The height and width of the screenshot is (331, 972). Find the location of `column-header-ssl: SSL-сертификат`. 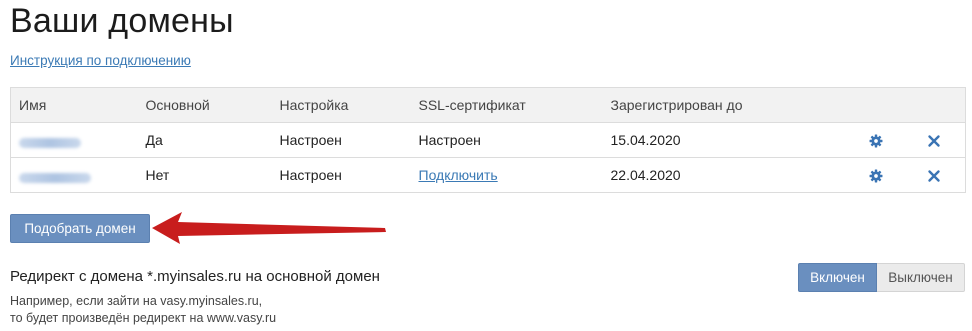

column-header-ssl: SSL-сертификат is located at coordinates (506, 105).